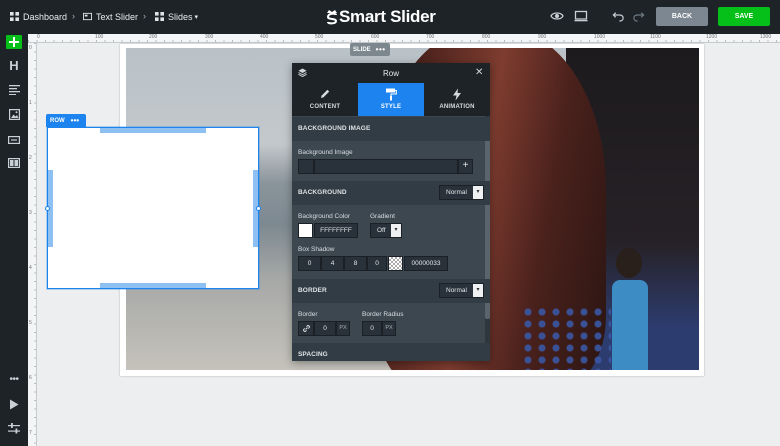  I want to click on ruler-tick-label: 800, so click(486, 37).